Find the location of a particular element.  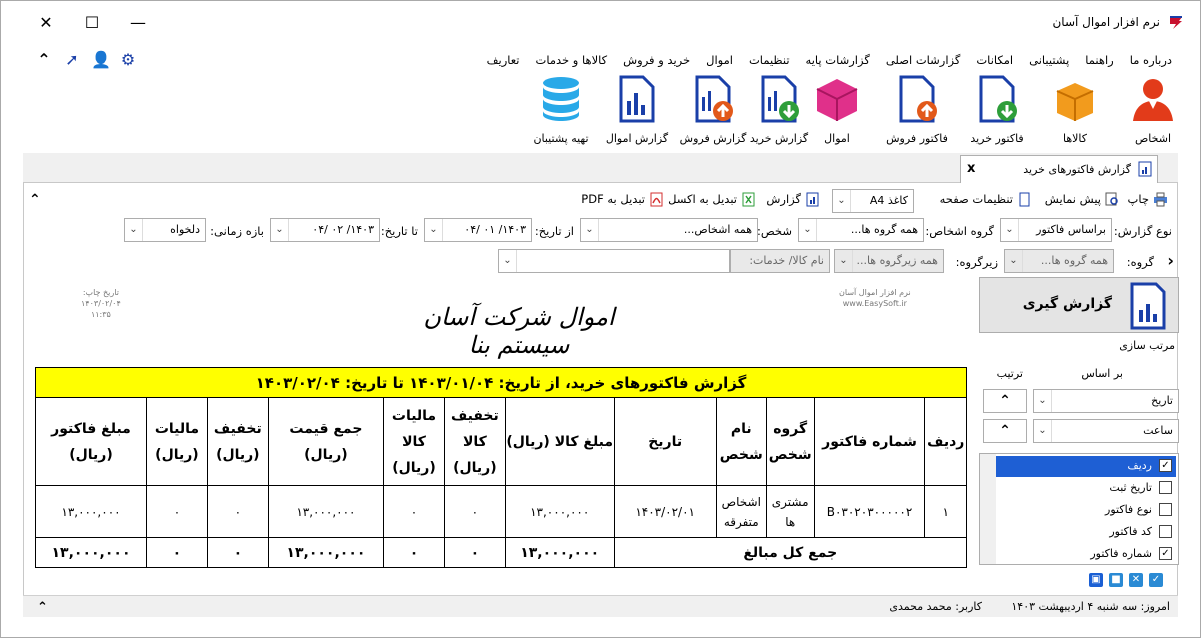

column-header: مبلغ فاکتور (ریال) is located at coordinates (91, 441).